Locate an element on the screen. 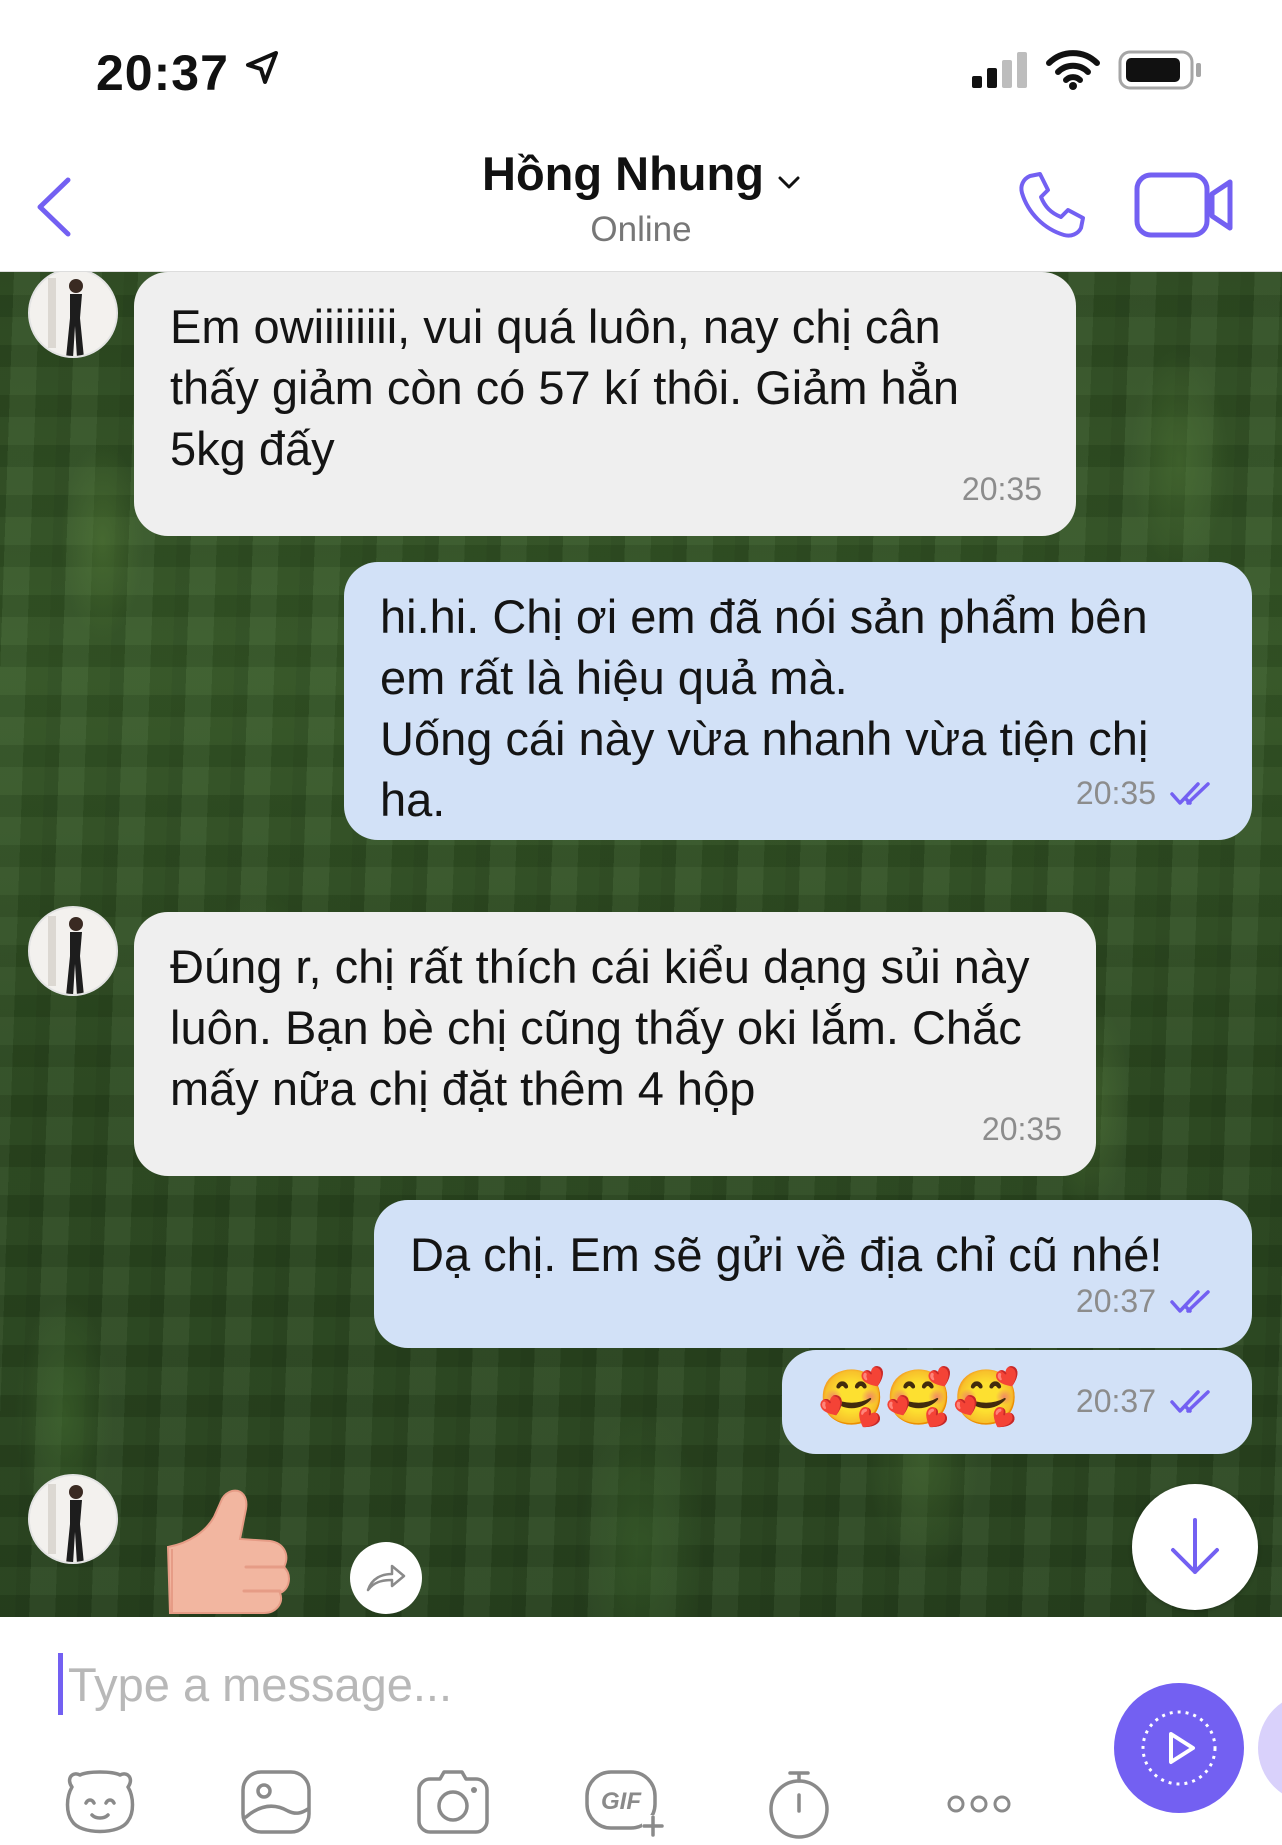 This screenshot has width=1282, height=1845. record-send-button is located at coordinates (1179, 1748).